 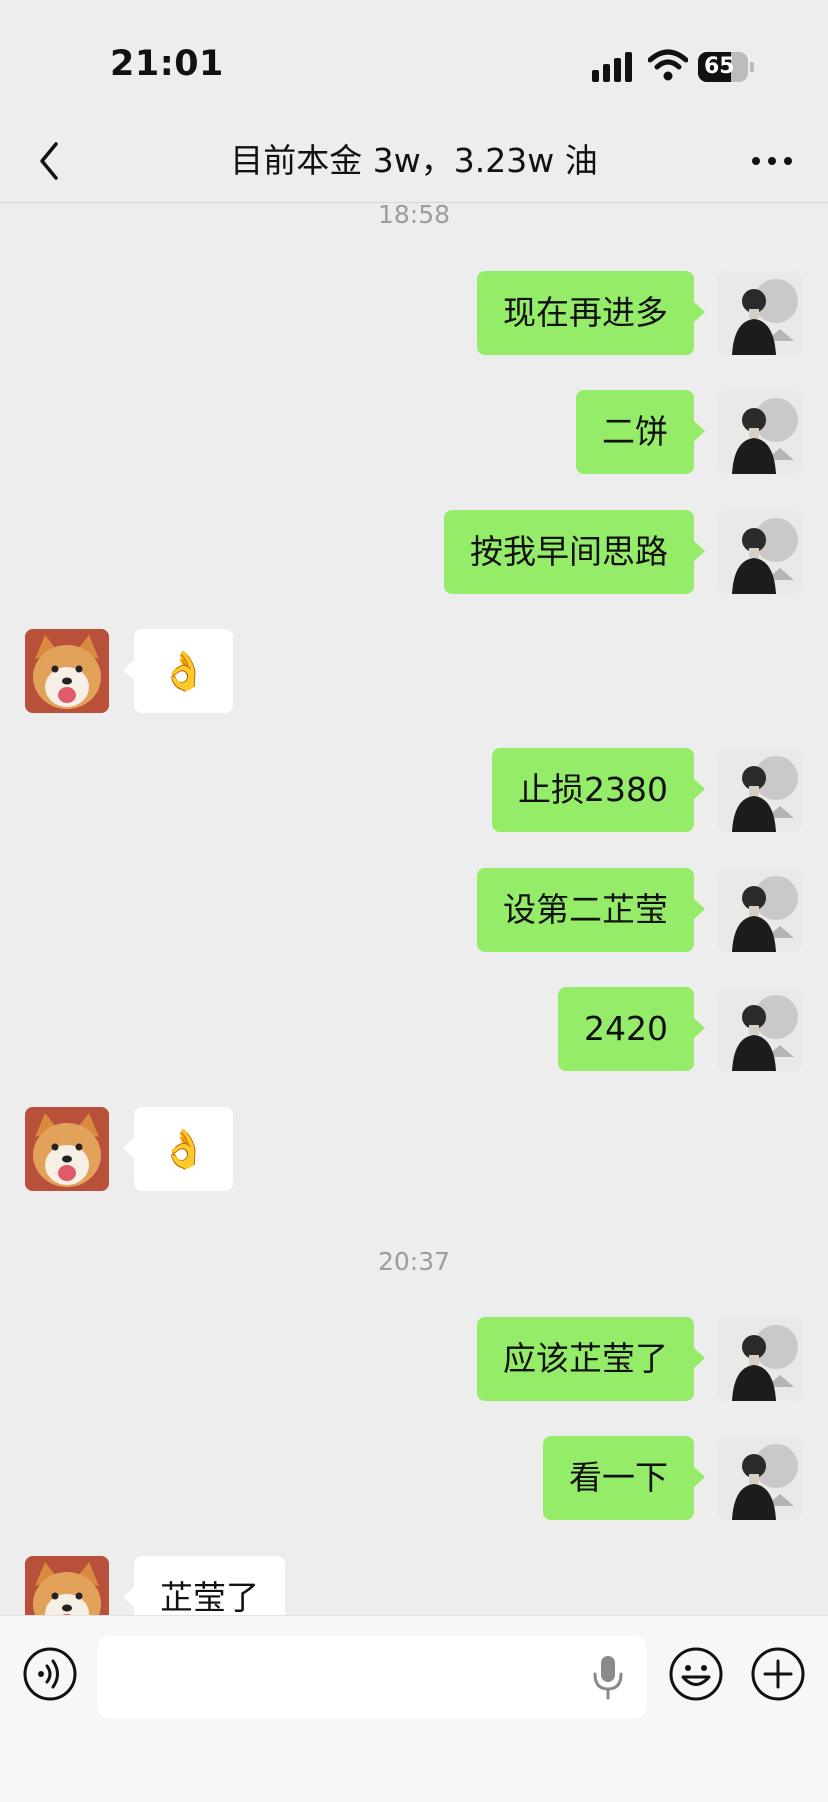 I want to click on input-bar, so click(x=414, y=1708).